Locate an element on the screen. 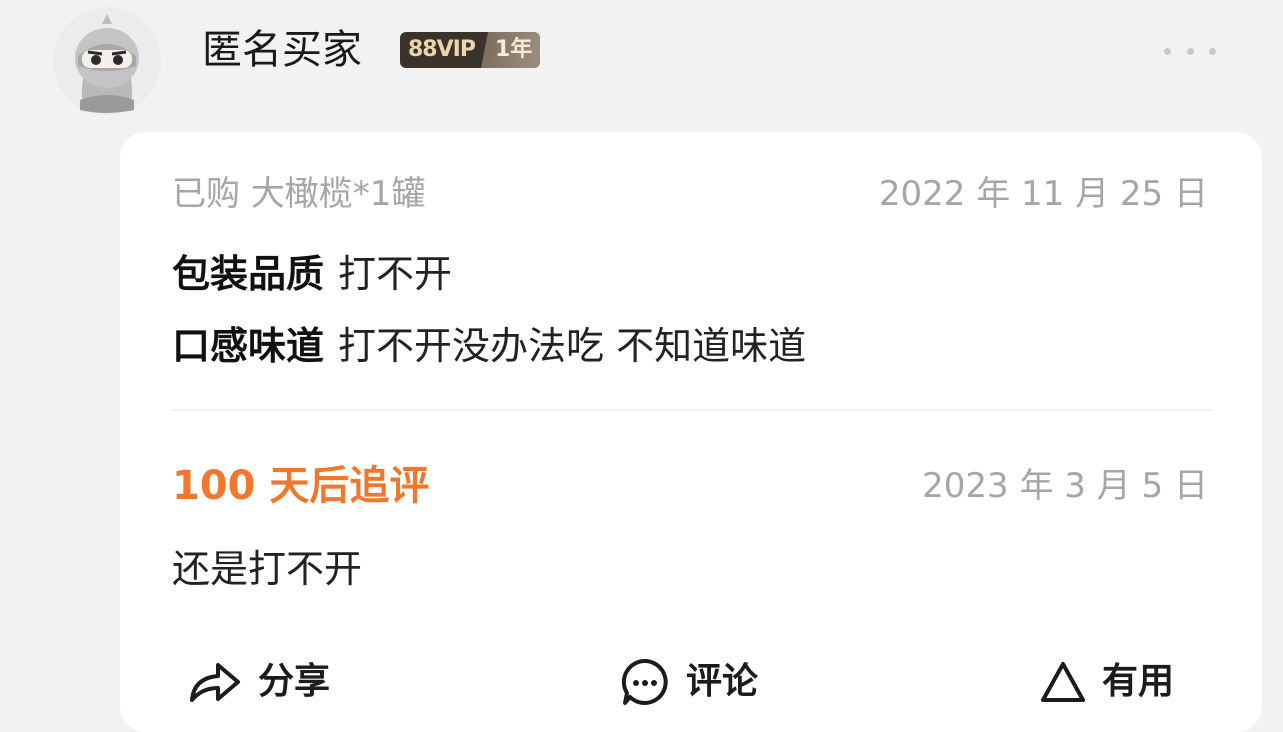 This screenshot has width=1283, height=732. useful-icon is located at coordinates (1063, 682).